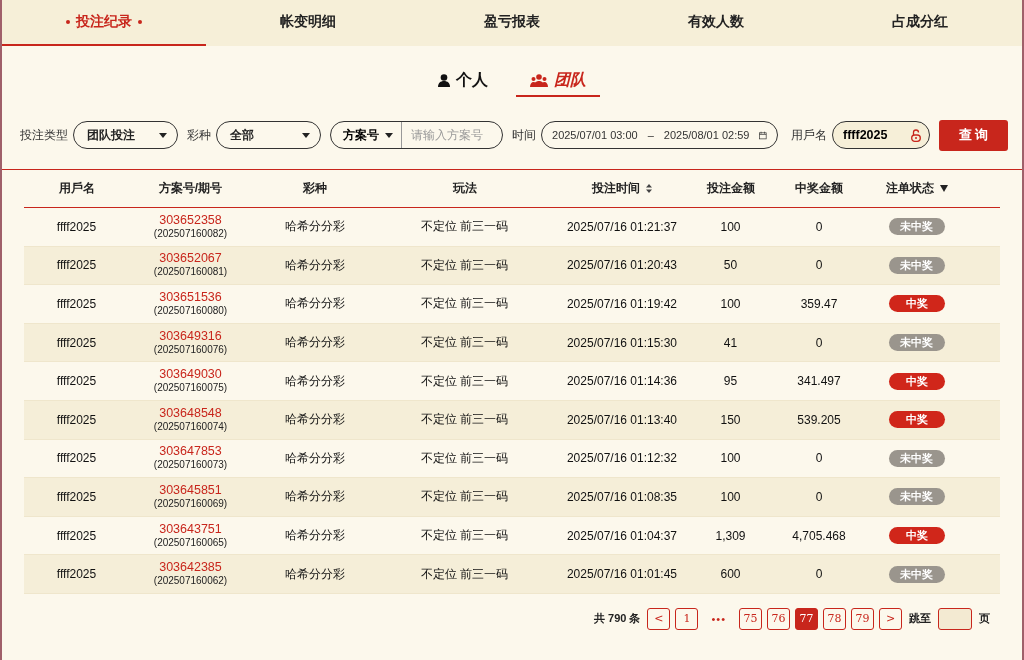 The image size is (1024, 660). Describe the element at coordinates (190, 375) in the screenshot. I see `plan-number-link: 303649030` at that location.